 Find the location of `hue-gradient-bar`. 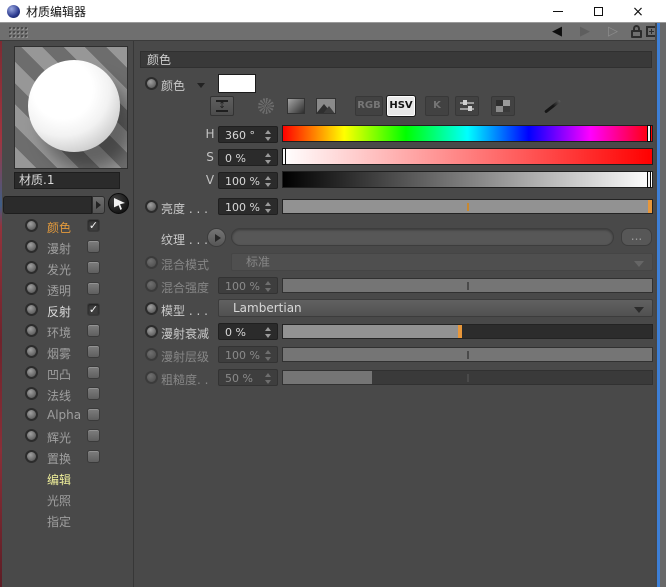

hue-gradient-bar is located at coordinates (467, 133).